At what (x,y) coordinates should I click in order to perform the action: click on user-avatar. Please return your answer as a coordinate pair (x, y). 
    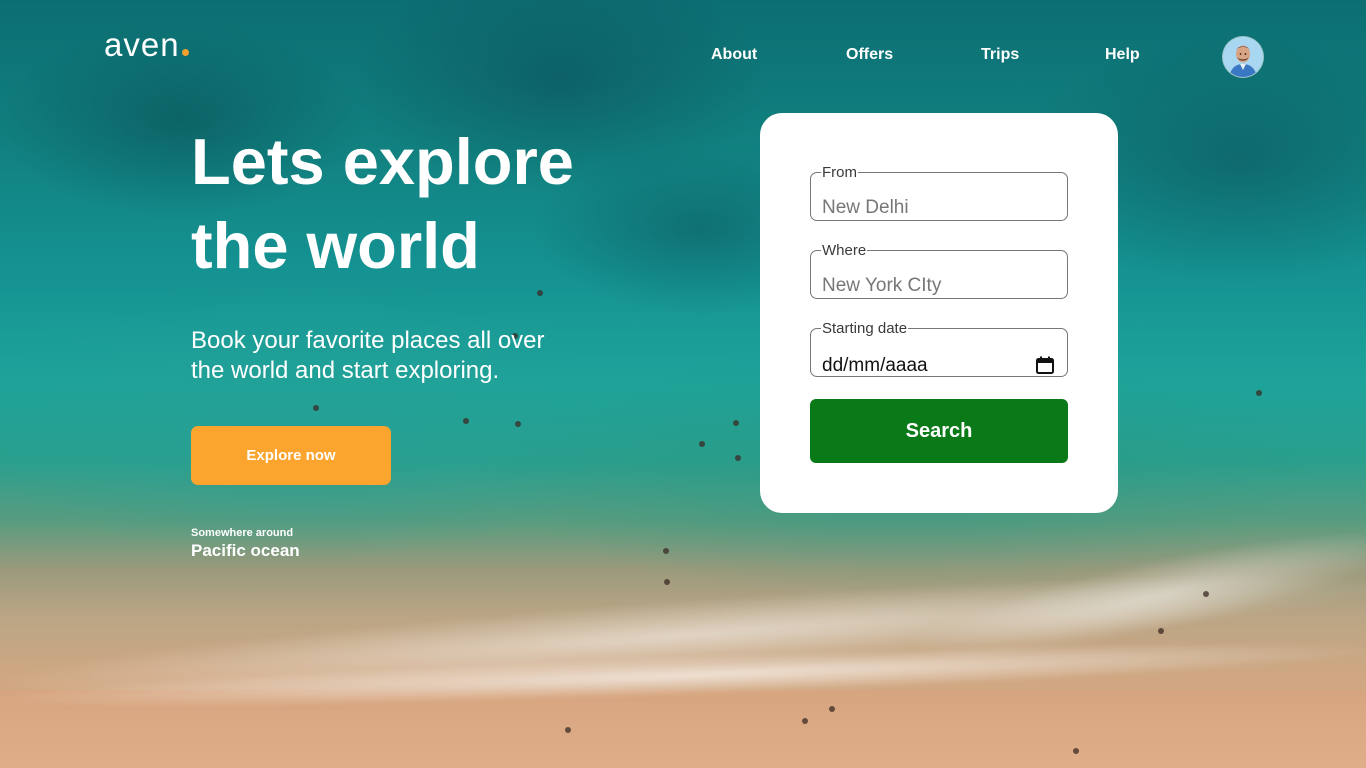
    Looking at the image, I should click on (1243, 57).